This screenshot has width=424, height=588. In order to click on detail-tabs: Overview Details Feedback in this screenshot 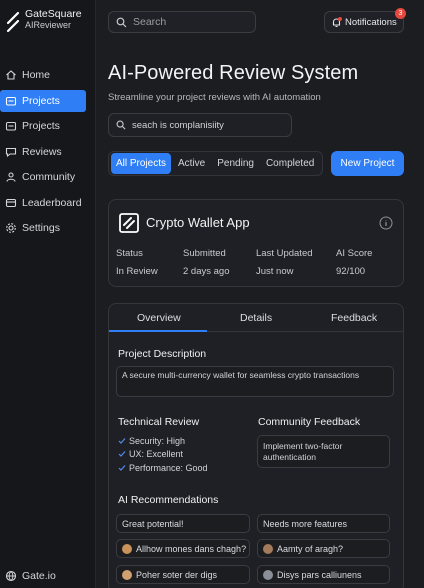, I will do `click(256, 318)`.